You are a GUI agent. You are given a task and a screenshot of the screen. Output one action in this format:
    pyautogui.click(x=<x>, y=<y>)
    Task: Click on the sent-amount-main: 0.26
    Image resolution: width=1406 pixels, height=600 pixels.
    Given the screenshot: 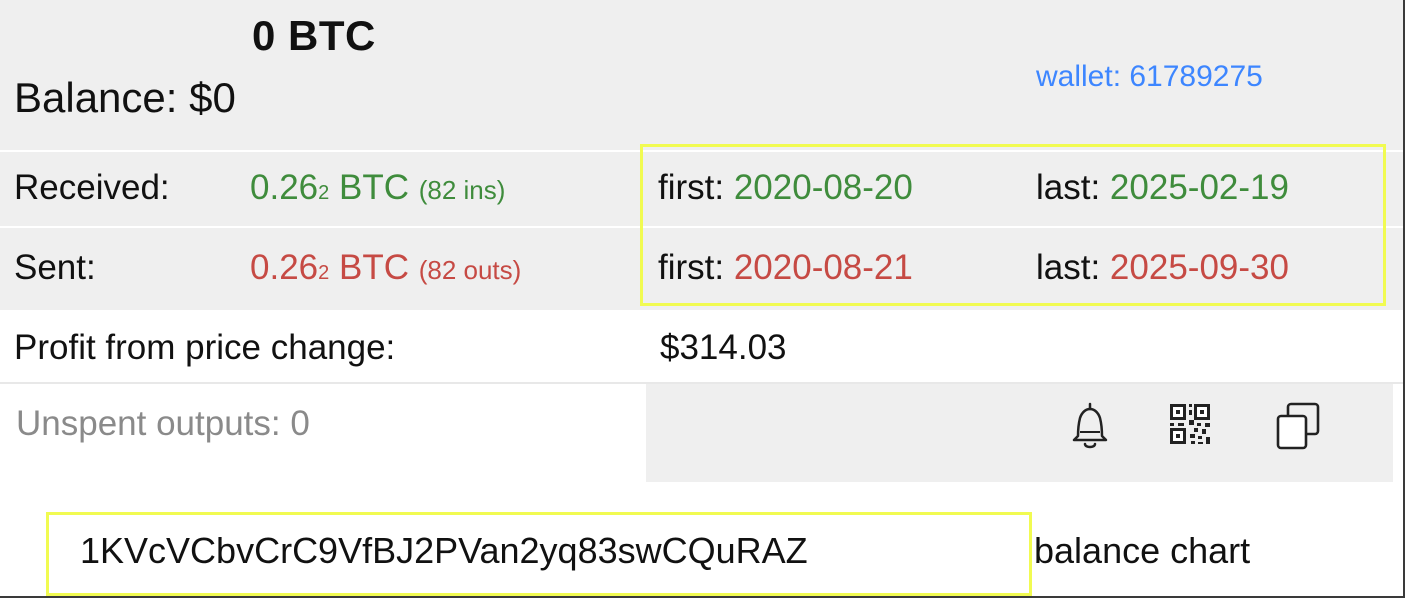 What is the action you would take?
    pyautogui.click(x=284, y=267)
    